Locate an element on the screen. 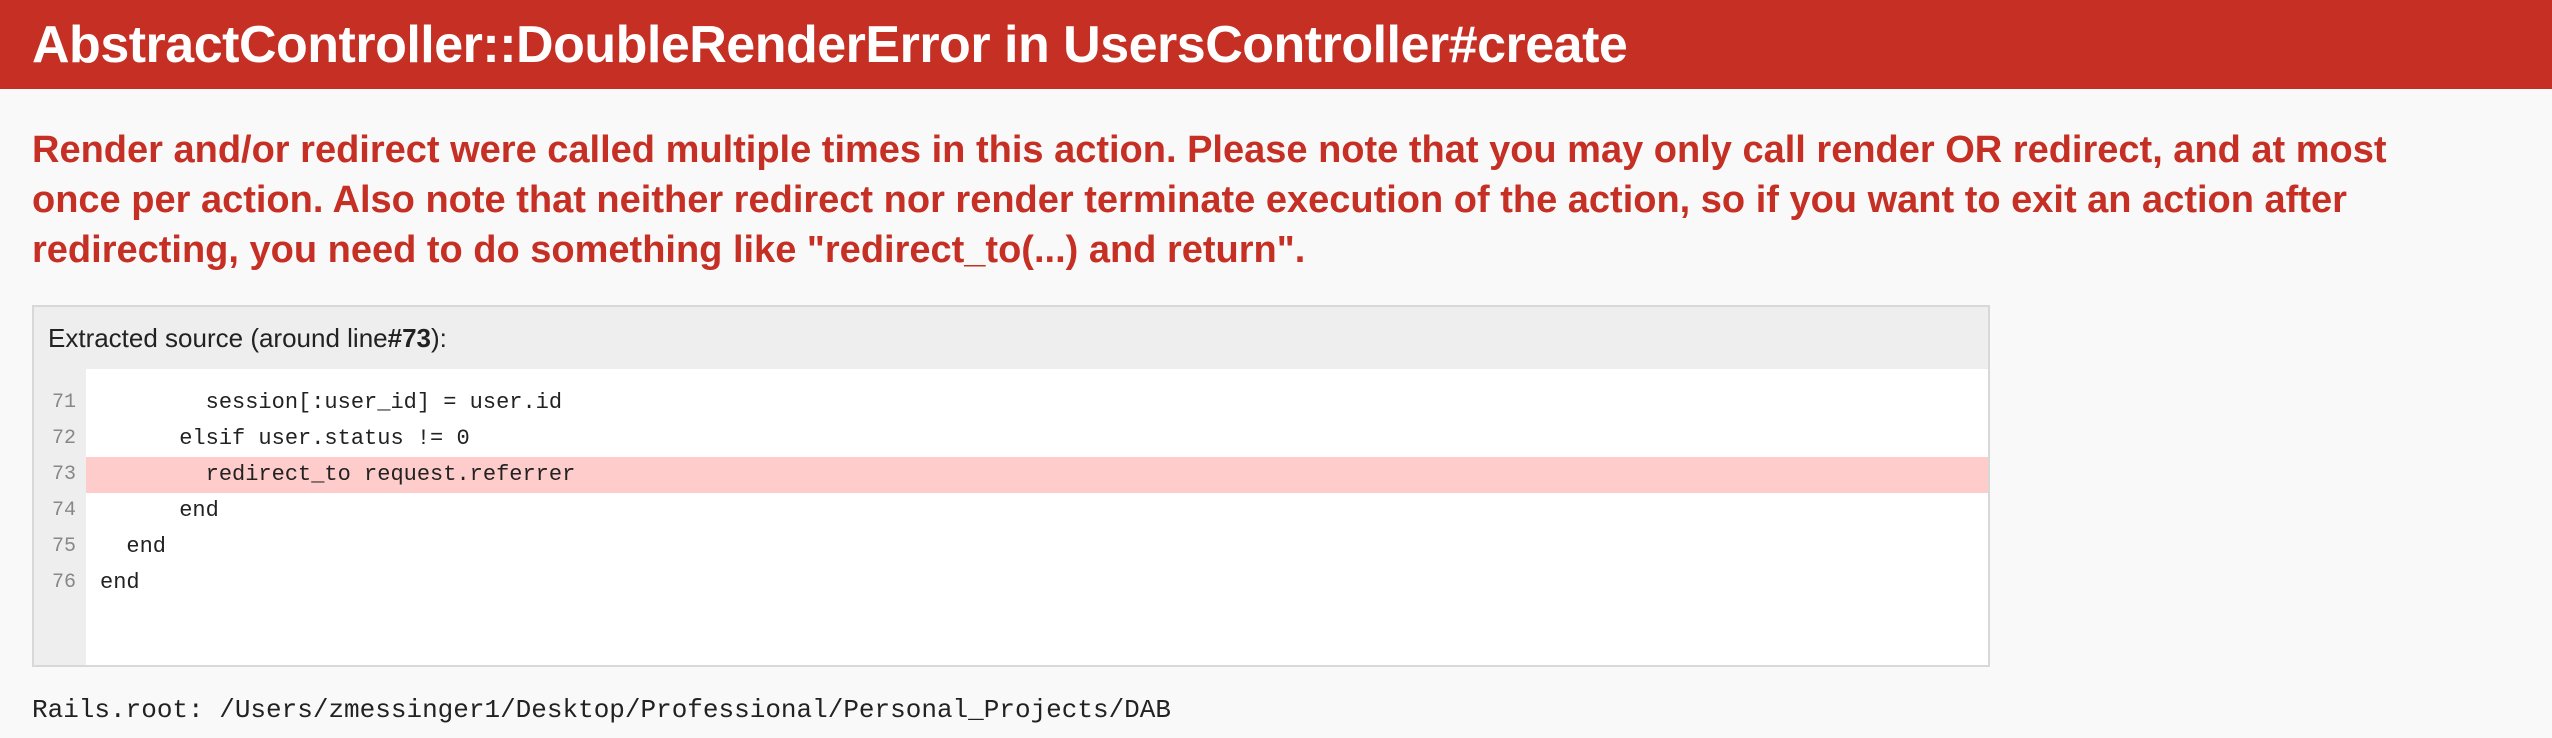 Image resolution: width=2552 pixels, height=738 pixels. line-number: 74 is located at coordinates (63, 510).